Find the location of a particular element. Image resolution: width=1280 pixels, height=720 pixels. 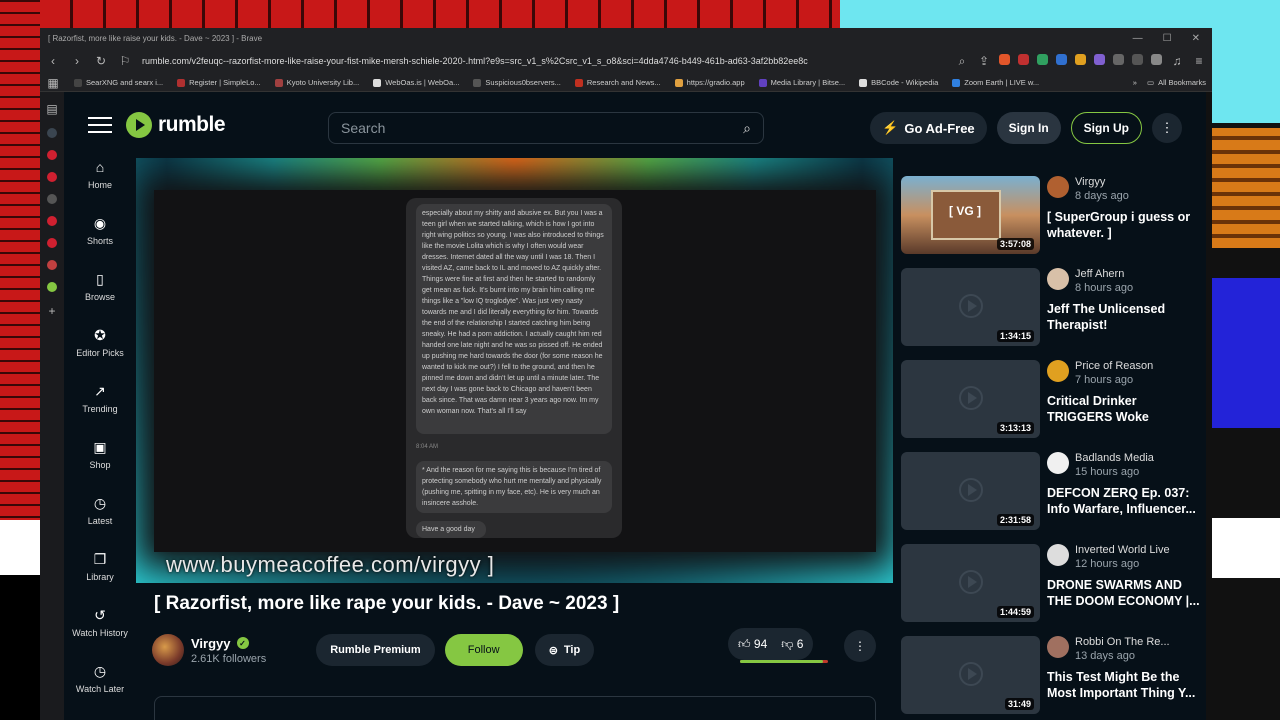

channel-name: Inverted World Live is located at coordinates (1122, 550).